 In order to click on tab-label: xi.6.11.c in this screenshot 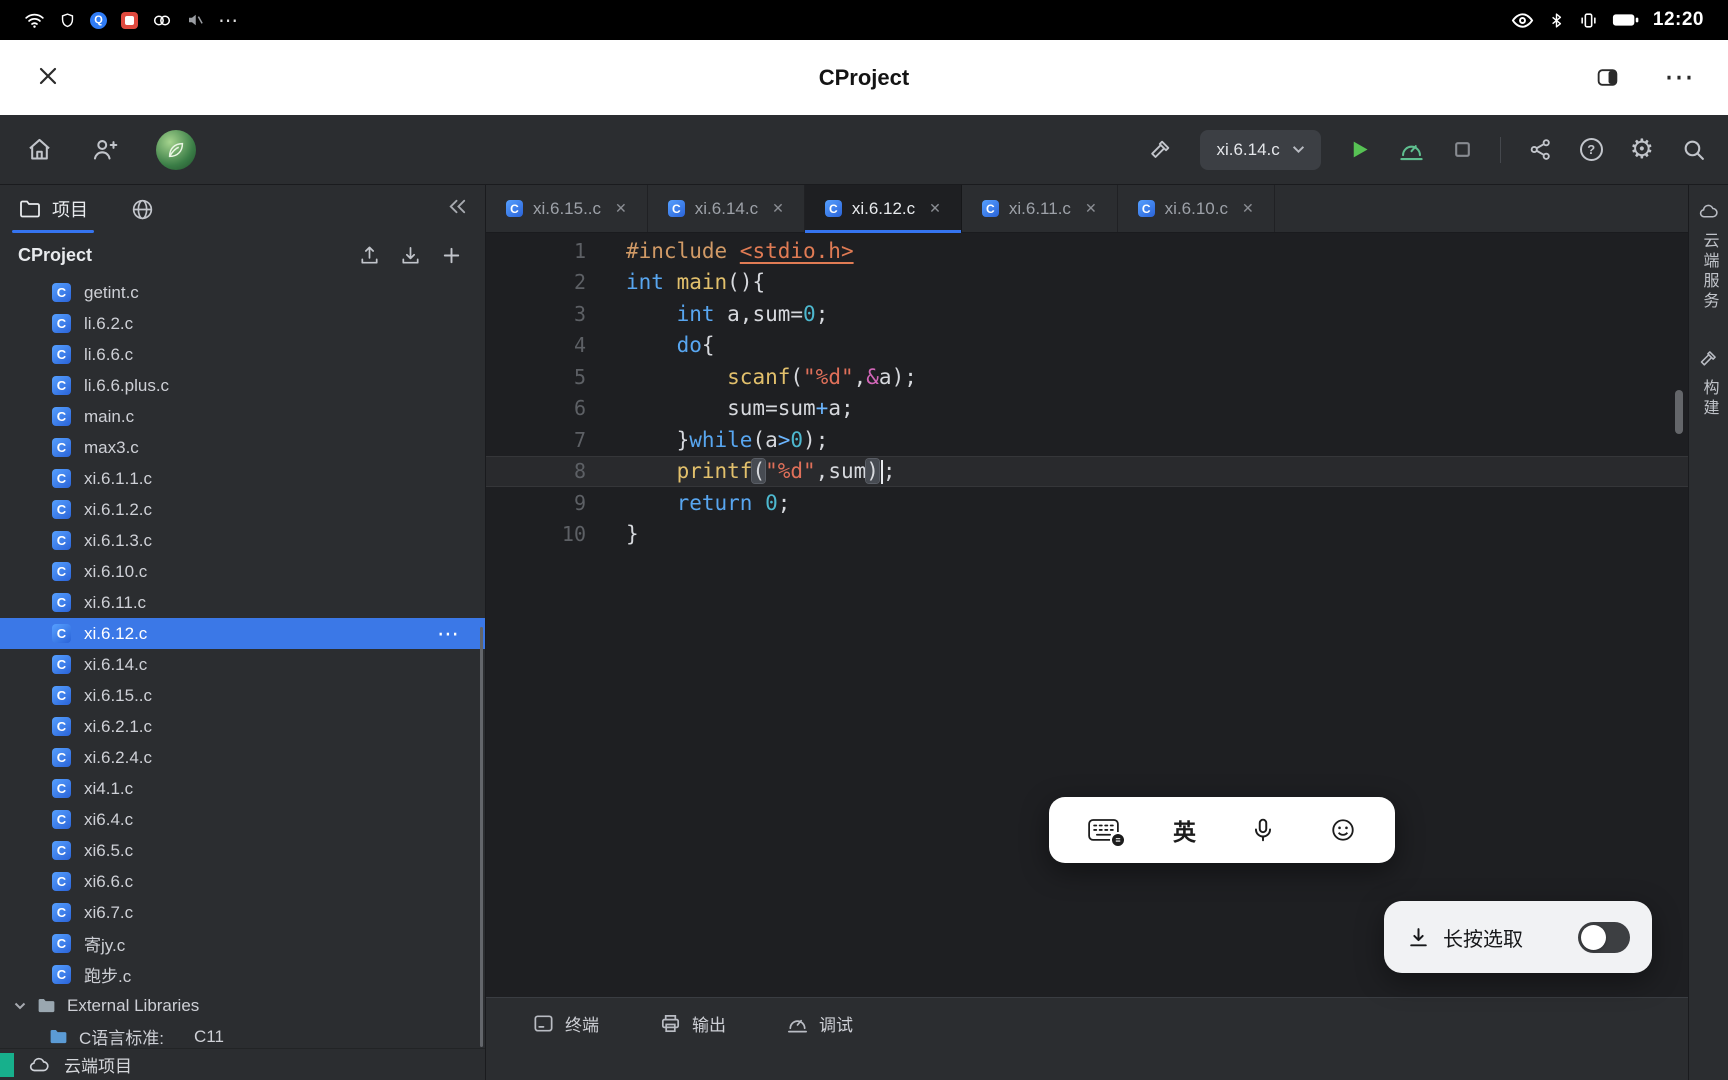, I will do `click(1039, 208)`.